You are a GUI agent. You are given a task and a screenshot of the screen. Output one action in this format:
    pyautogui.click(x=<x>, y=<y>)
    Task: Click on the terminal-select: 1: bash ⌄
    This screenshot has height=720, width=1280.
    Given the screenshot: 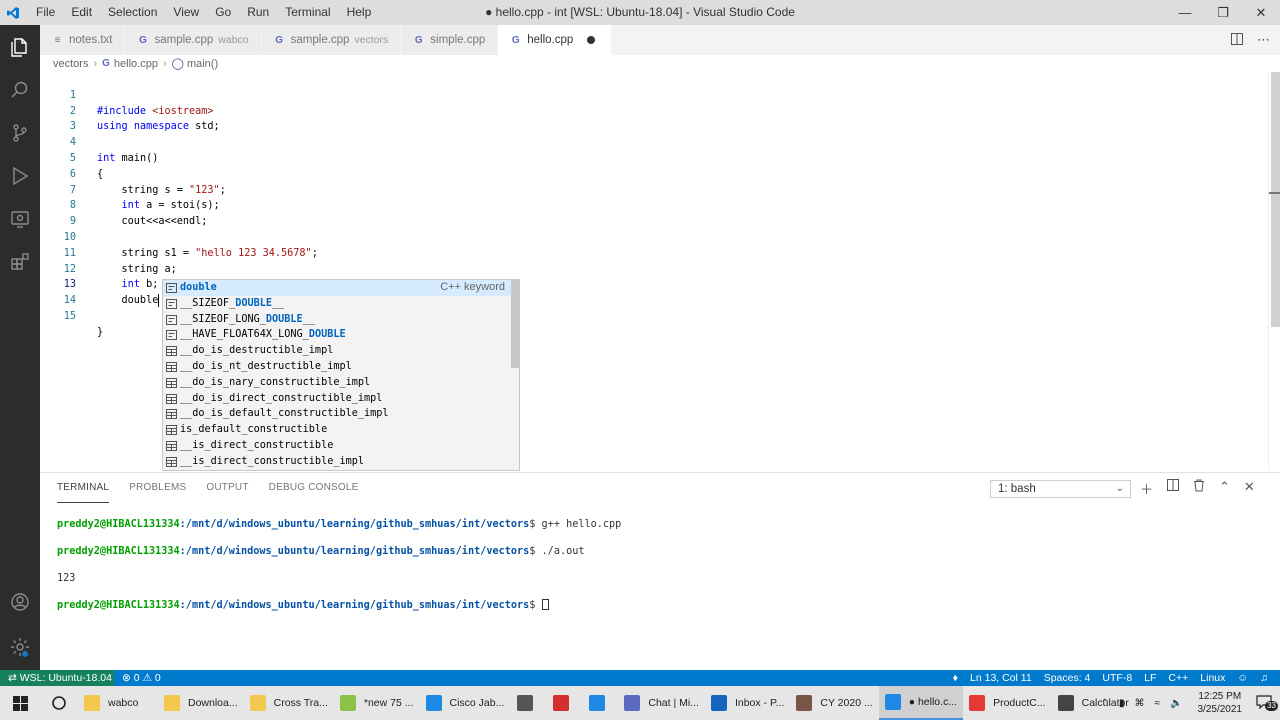 What is the action you would take?
    pyautogui.click(x=1060, y=489)
    